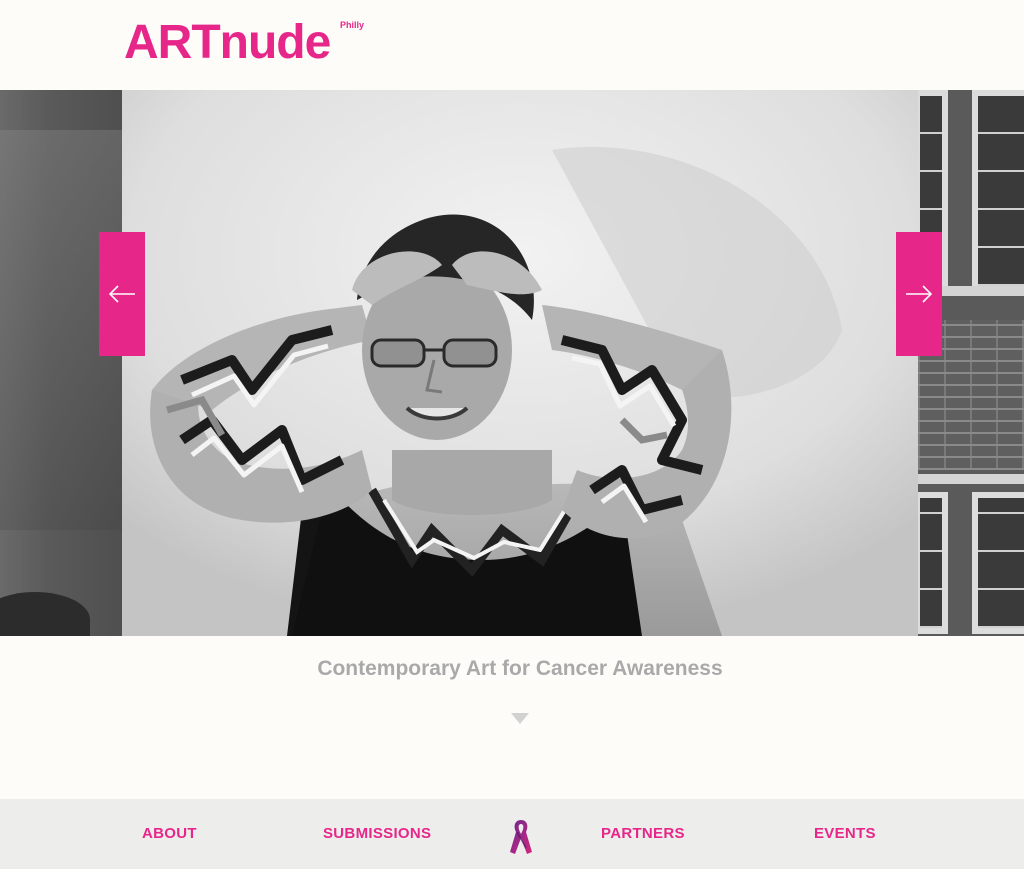 This screenshot has width=1024, height=869. I want to click on previous-slide-peek, so click(61, 363).